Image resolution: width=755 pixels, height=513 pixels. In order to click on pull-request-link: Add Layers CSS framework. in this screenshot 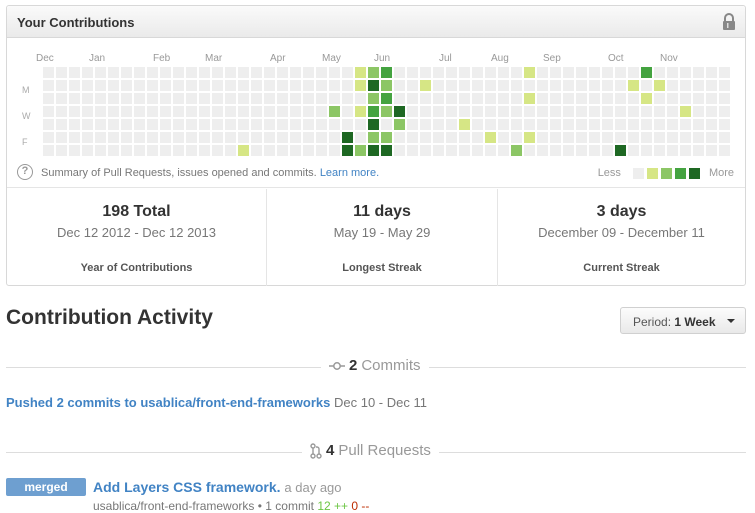, I will do `click(187, 487)`.